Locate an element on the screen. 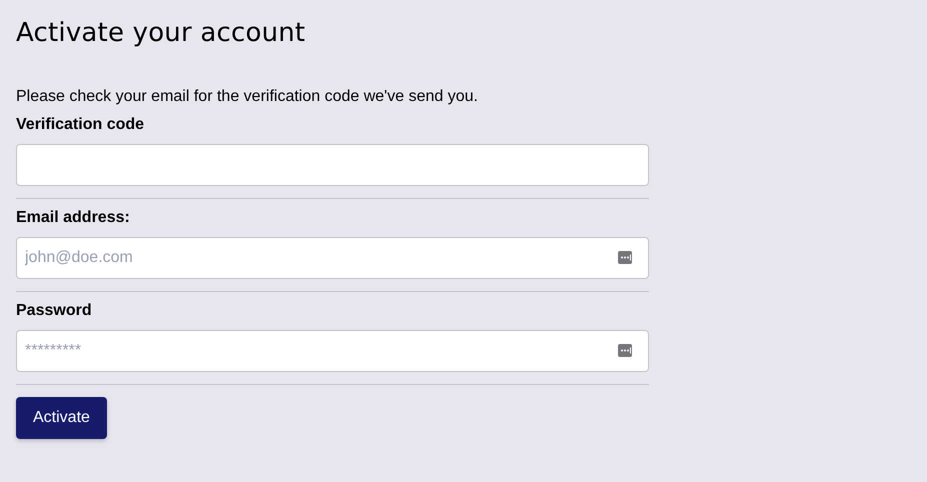 The height and width of the screenshot is (482, 927). input-field: ********* is located at coordinates (332, 351).